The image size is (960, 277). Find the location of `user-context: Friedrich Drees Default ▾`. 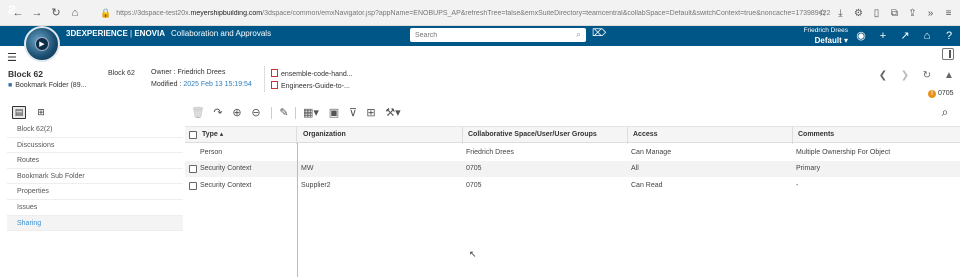

user-context: Friedrich Drees Default ▾ is located at coordinates (819, 36).